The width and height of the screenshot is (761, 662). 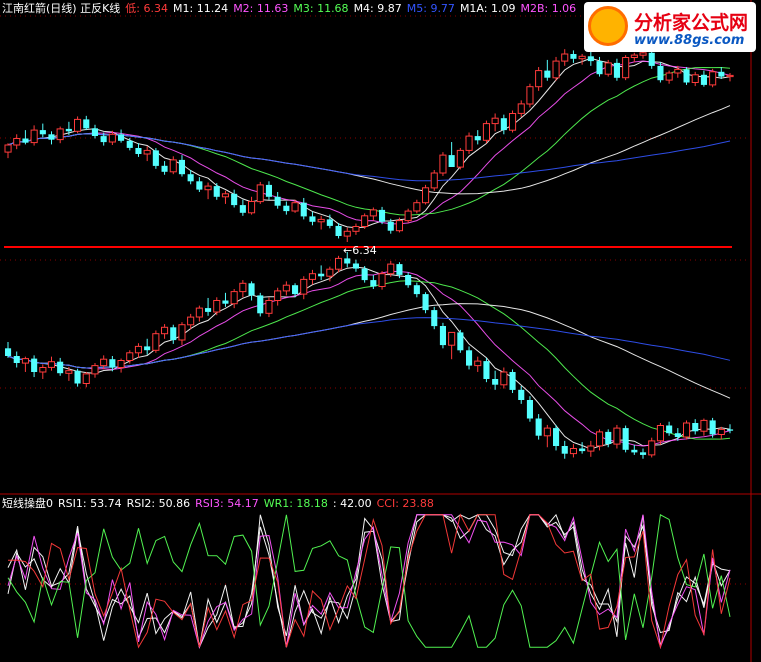 I want to click on watermark-url: www.88gs.com, so click(x=689, y=40).